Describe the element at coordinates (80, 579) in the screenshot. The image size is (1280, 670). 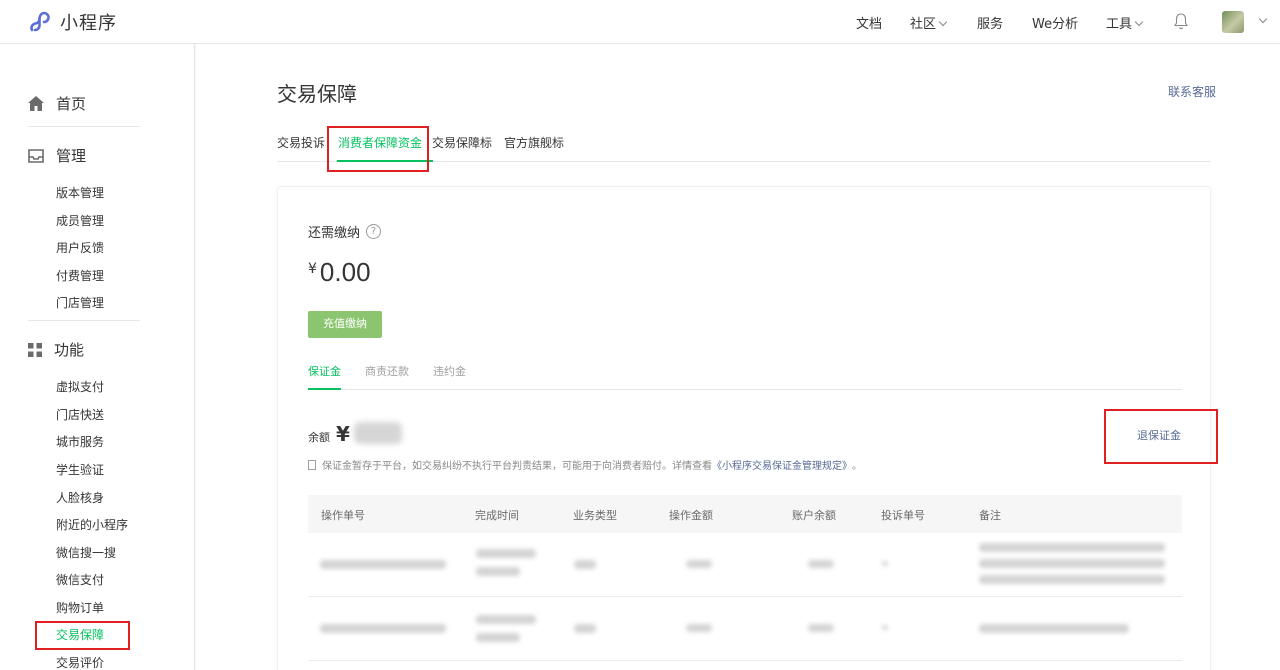
I see `sidebar-item-wechat-pay: 微信支付` at that location.